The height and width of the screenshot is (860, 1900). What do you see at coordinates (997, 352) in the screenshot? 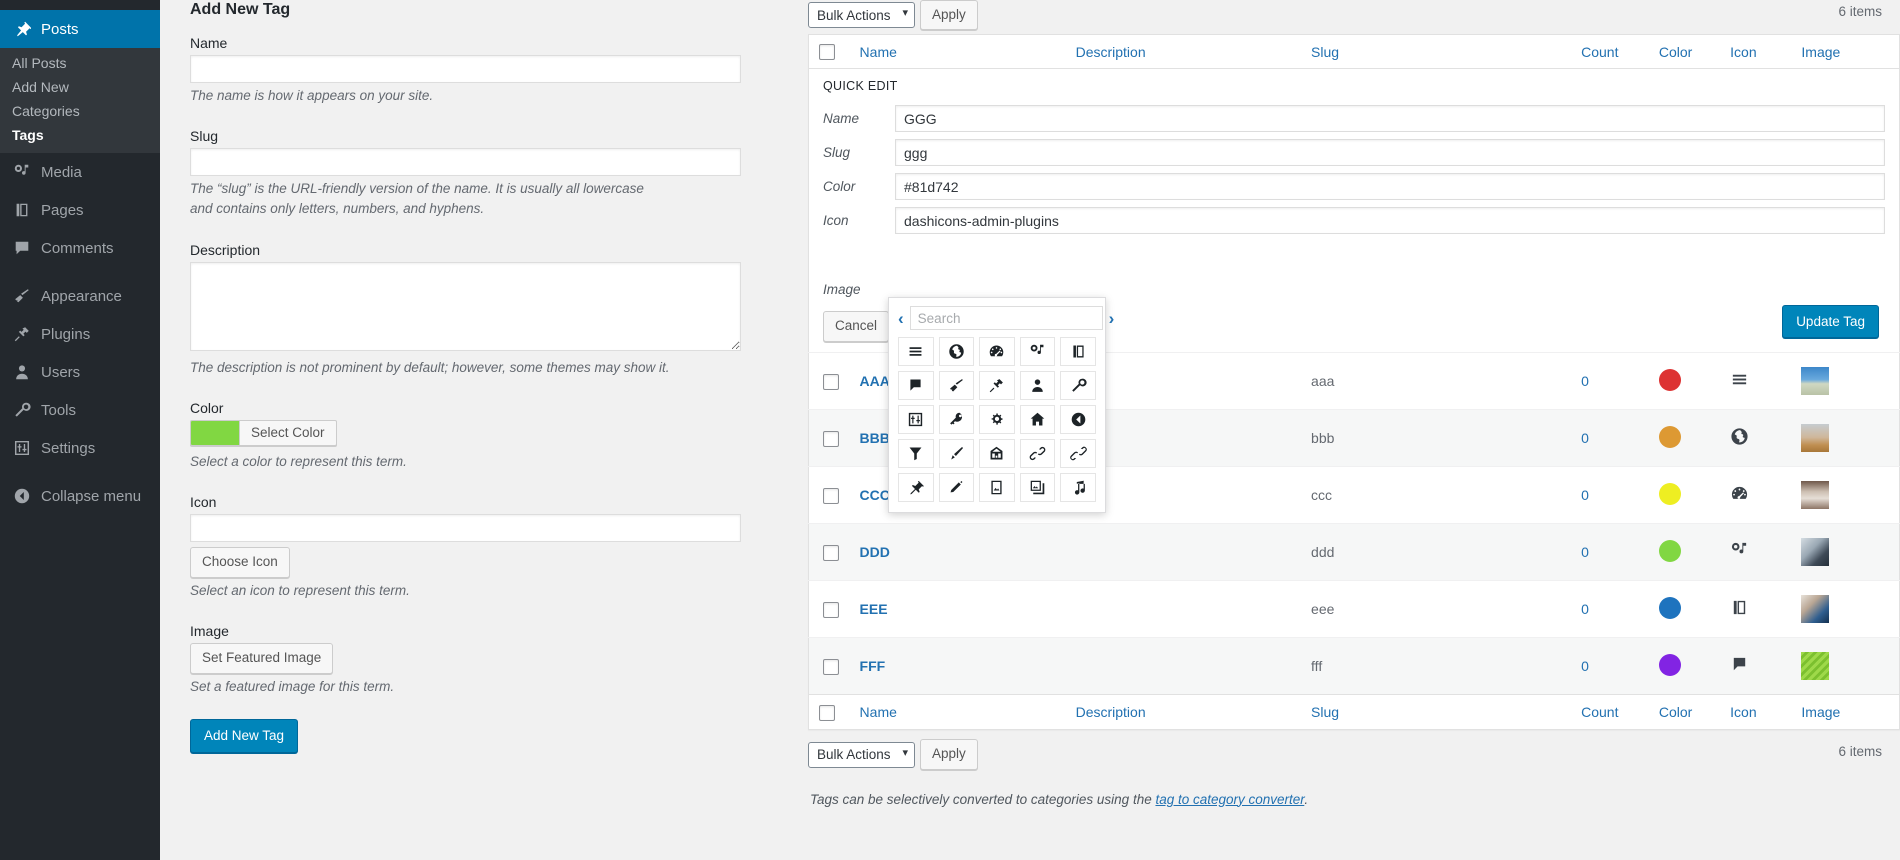
I see `icon-picker-cell-dashboard-icon` at bounding box center [997, 352].